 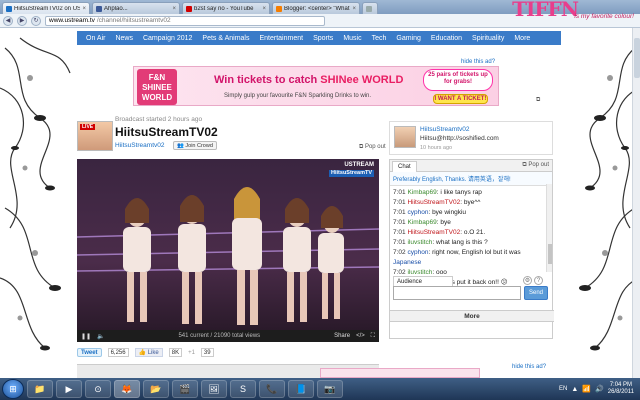 I want to click on audience-tab: Audience, so click(x=423, y=281).